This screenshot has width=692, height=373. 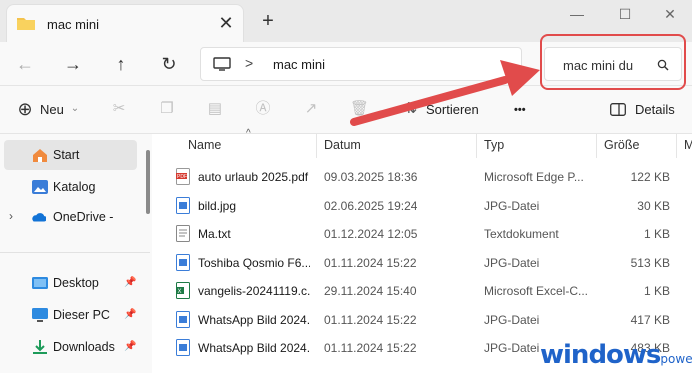 I want to click on close-window-button: ✕, so click(x=670, y=15).